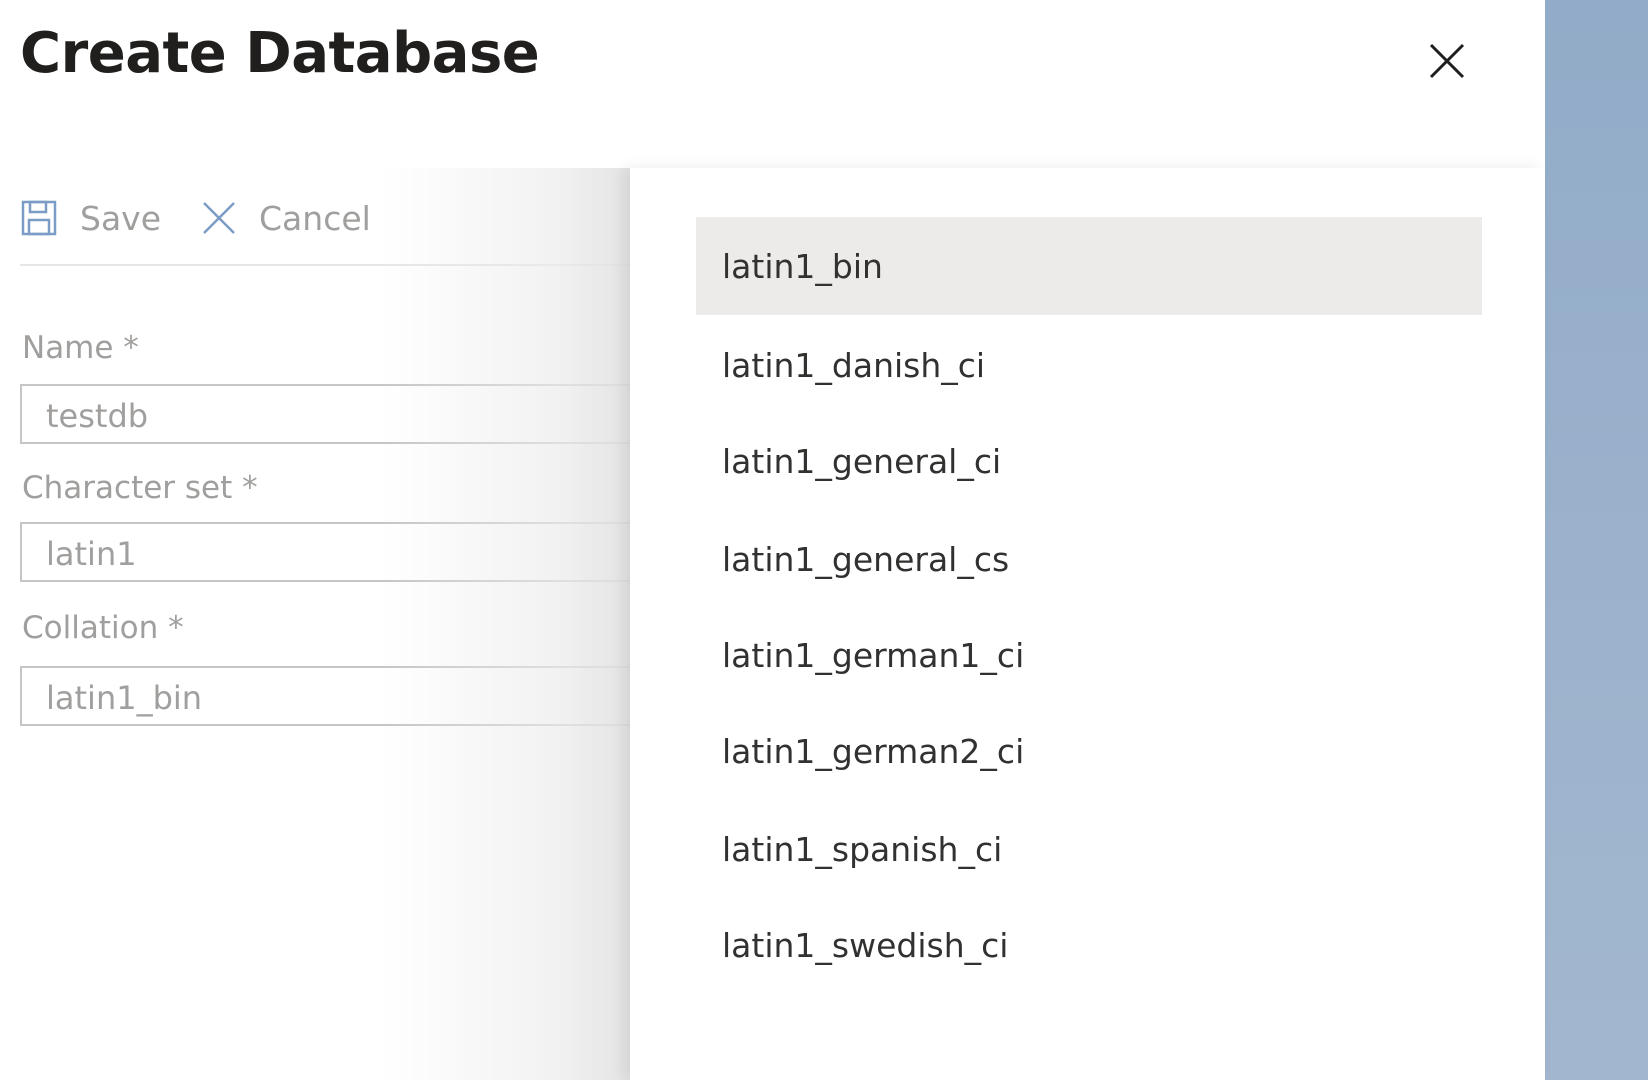 The width and height of the screenshot is (1648, 1080). I want to click on dropdown-shadow, so click(505, 624).